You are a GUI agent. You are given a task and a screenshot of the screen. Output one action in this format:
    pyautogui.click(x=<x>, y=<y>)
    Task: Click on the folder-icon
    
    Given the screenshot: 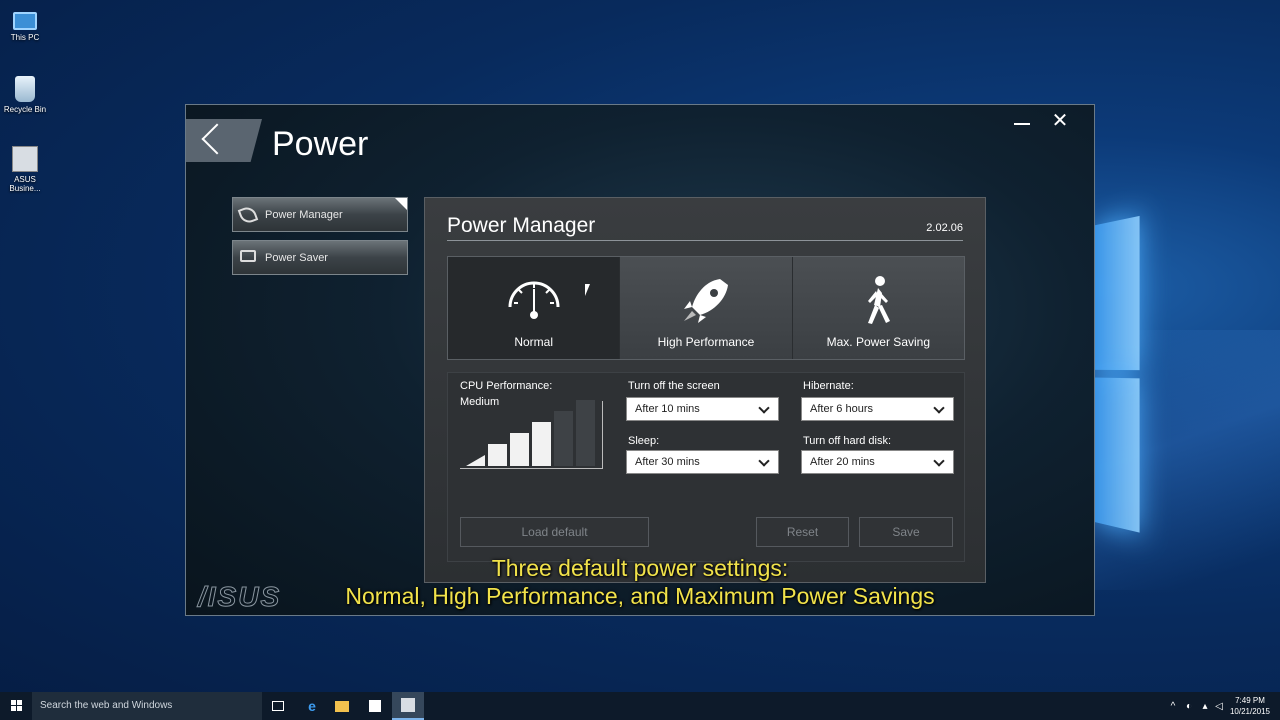 What is the action you would take?
    pyautogui.click(x=342, y=706)
    